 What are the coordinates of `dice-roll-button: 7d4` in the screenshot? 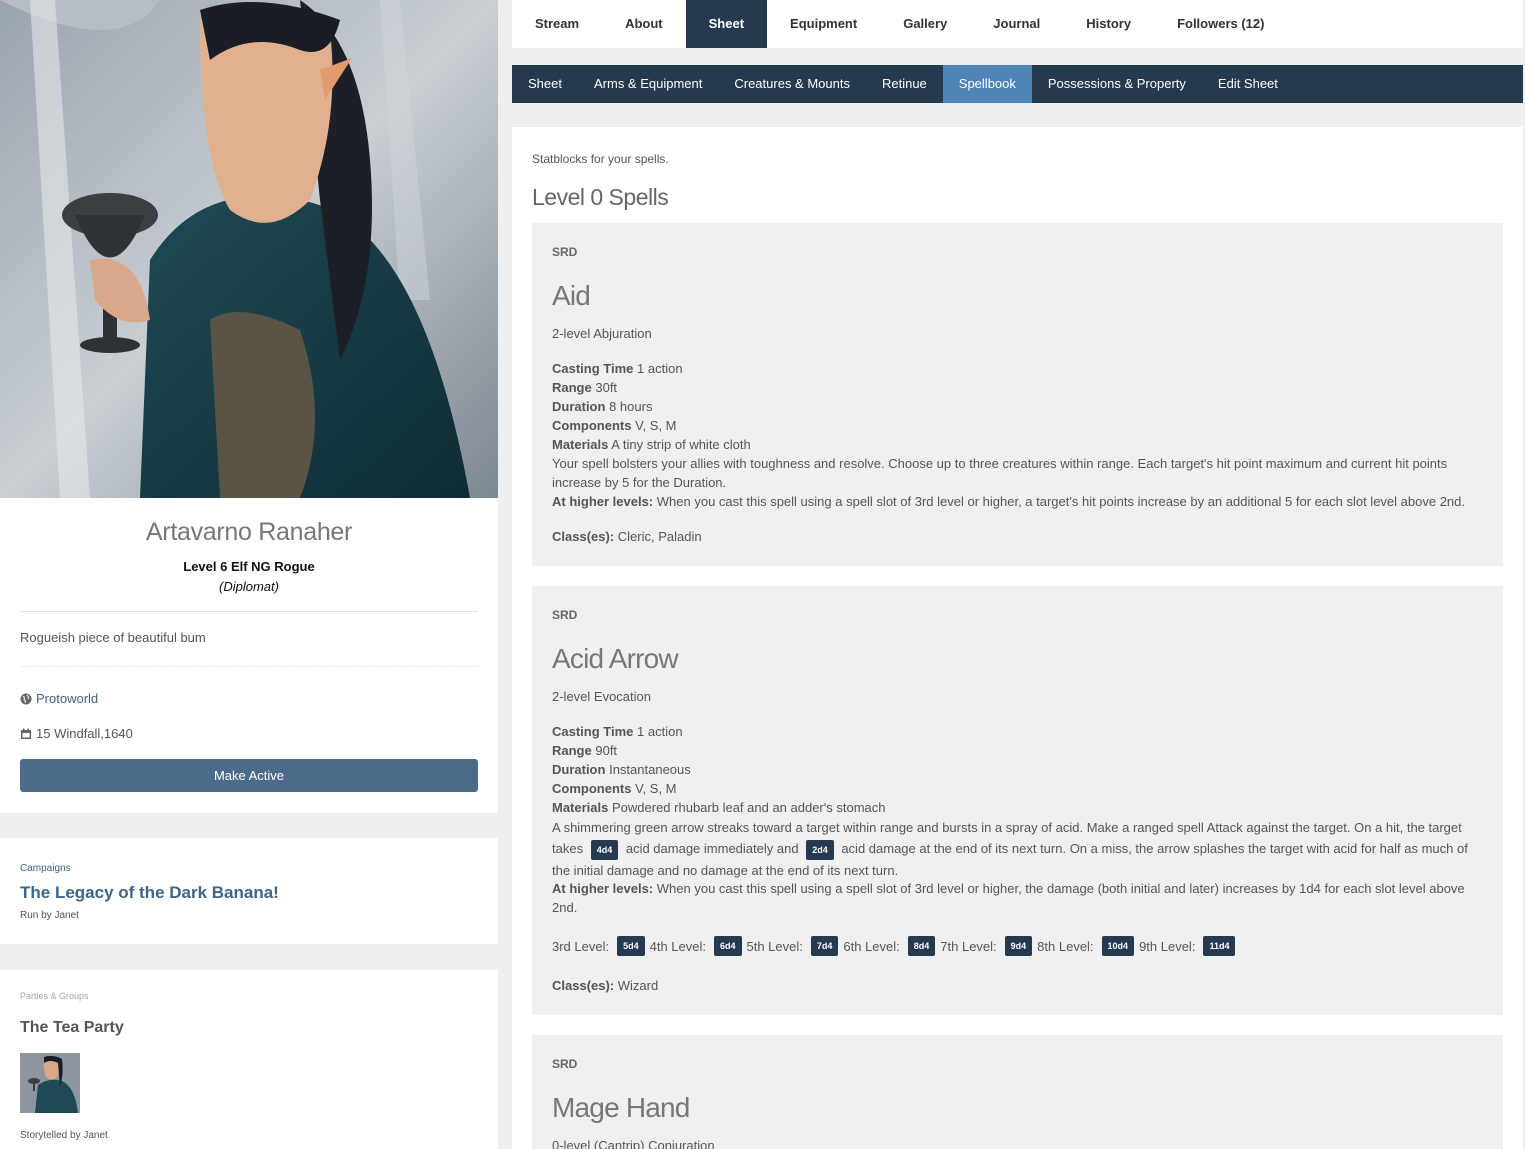 It's located at (824, 946).